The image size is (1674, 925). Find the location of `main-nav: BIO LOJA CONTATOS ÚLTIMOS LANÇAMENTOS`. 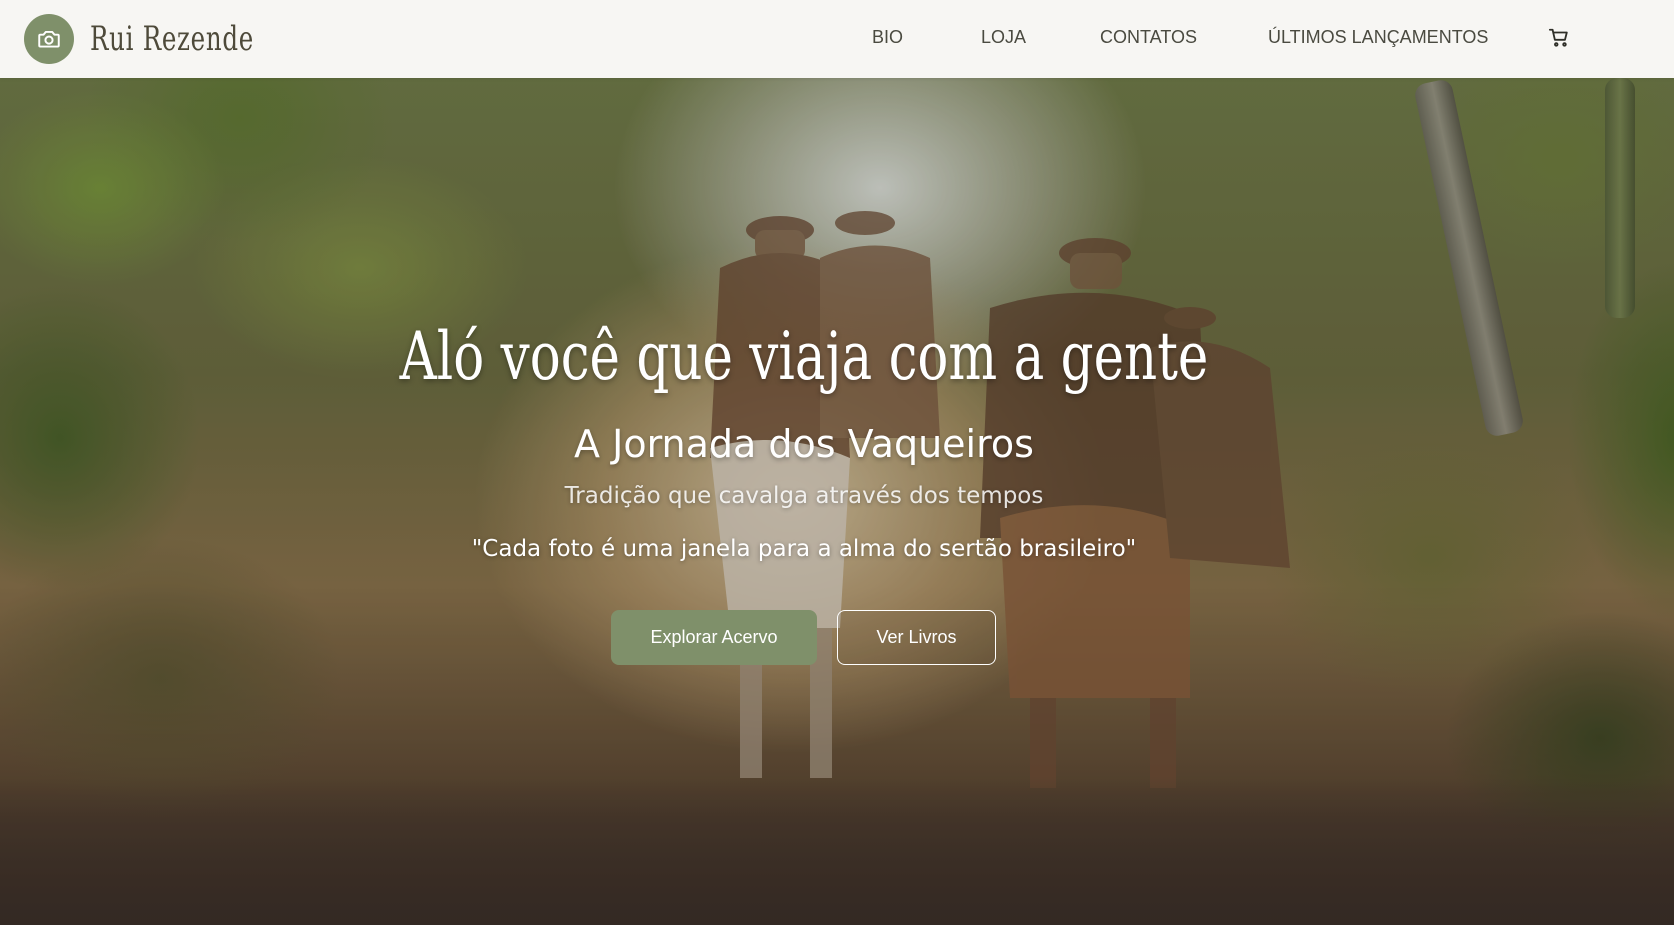

main-nav: BIO LOJA CONTATOS ÚLTIMOS LANÇAMENTOS is located at coordinates (837, 39).